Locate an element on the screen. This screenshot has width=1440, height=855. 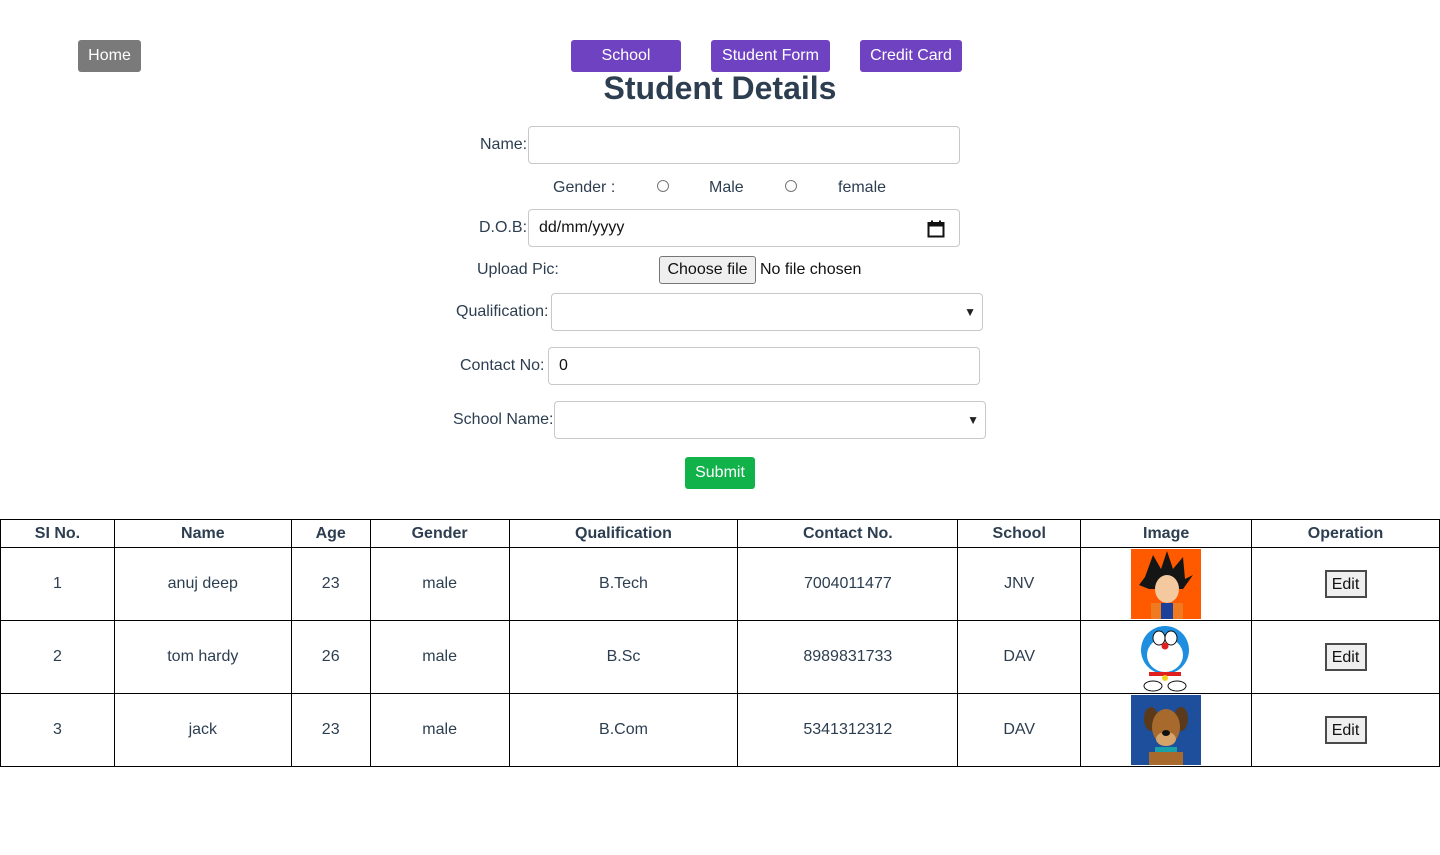
cell-qualification: B.Tech is located at coordinates (623, 584).